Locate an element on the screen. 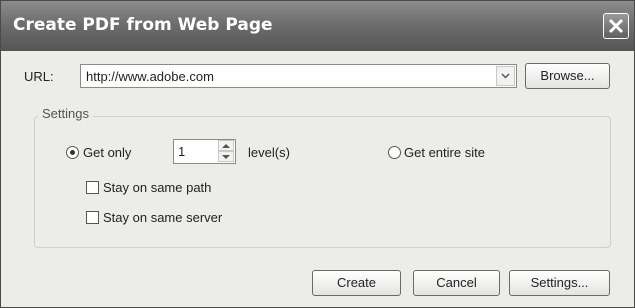 This screenshot has height=308, width=635. close-button is located at coordinates (616, 26).